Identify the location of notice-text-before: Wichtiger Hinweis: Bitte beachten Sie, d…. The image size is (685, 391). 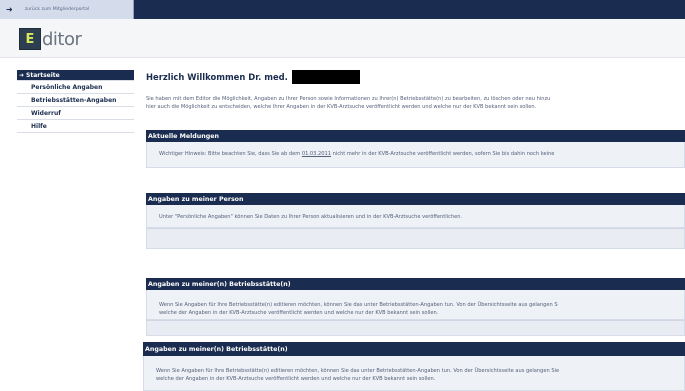
(230, 154).